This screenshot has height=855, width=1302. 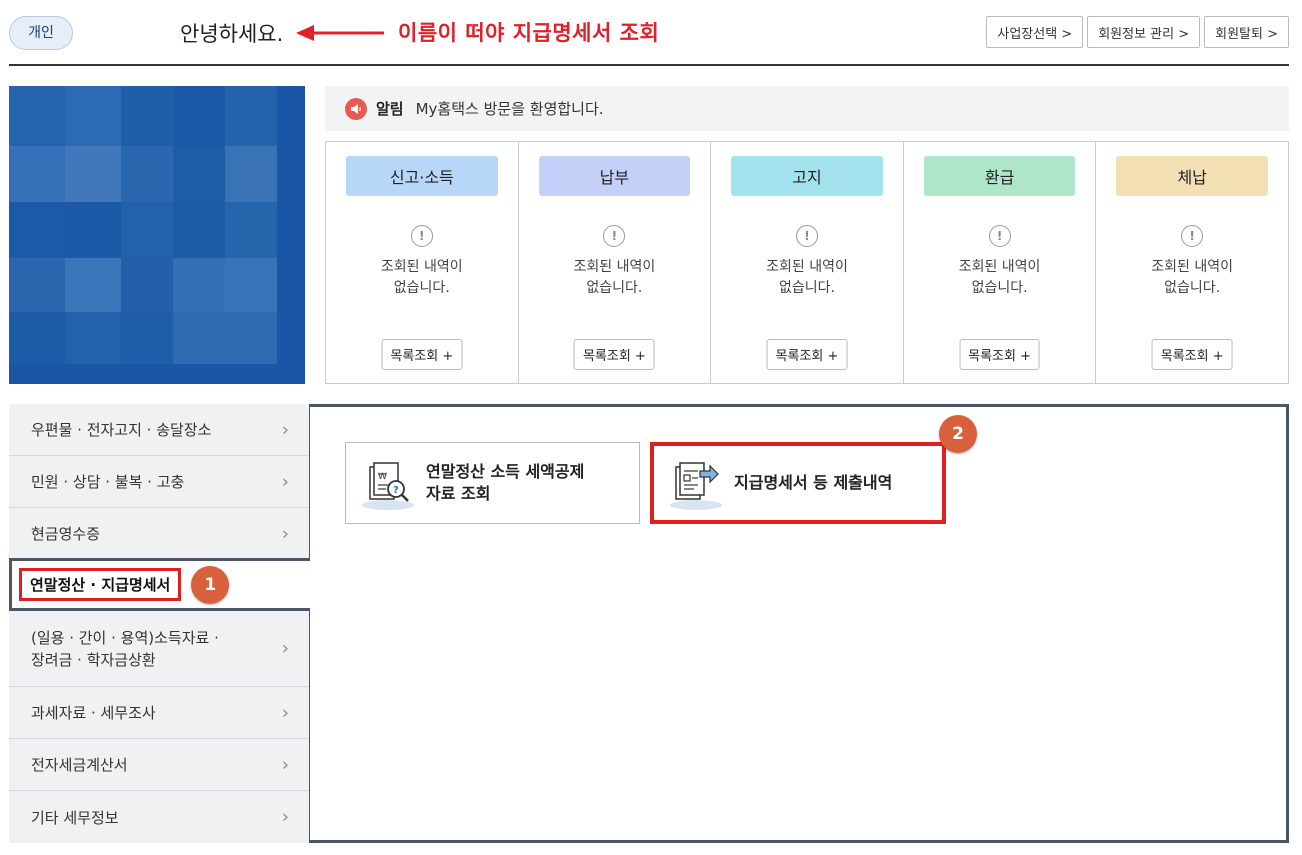 I want to click on sidebar-item-mail: 우편물 · 전자고지 · 송달장소 ›, so click(x=159, y=430).